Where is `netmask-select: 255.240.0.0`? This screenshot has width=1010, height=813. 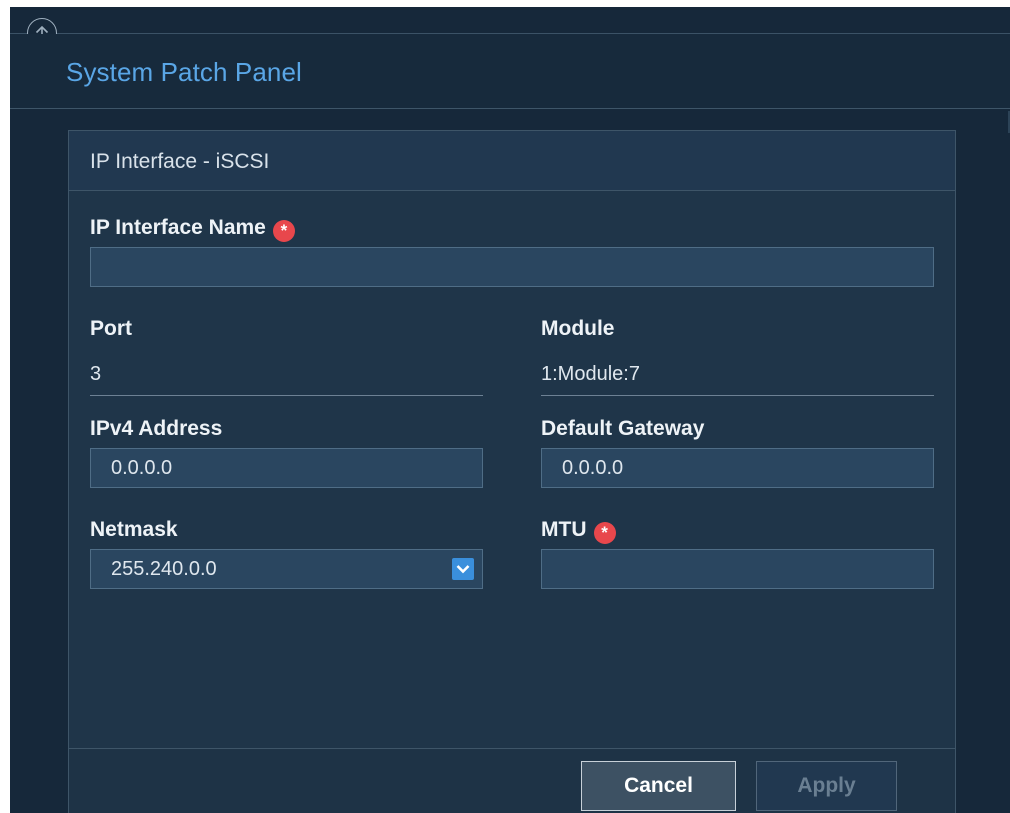
netmask-select: 255.240.0.0 is located at coordinates (286, 569).